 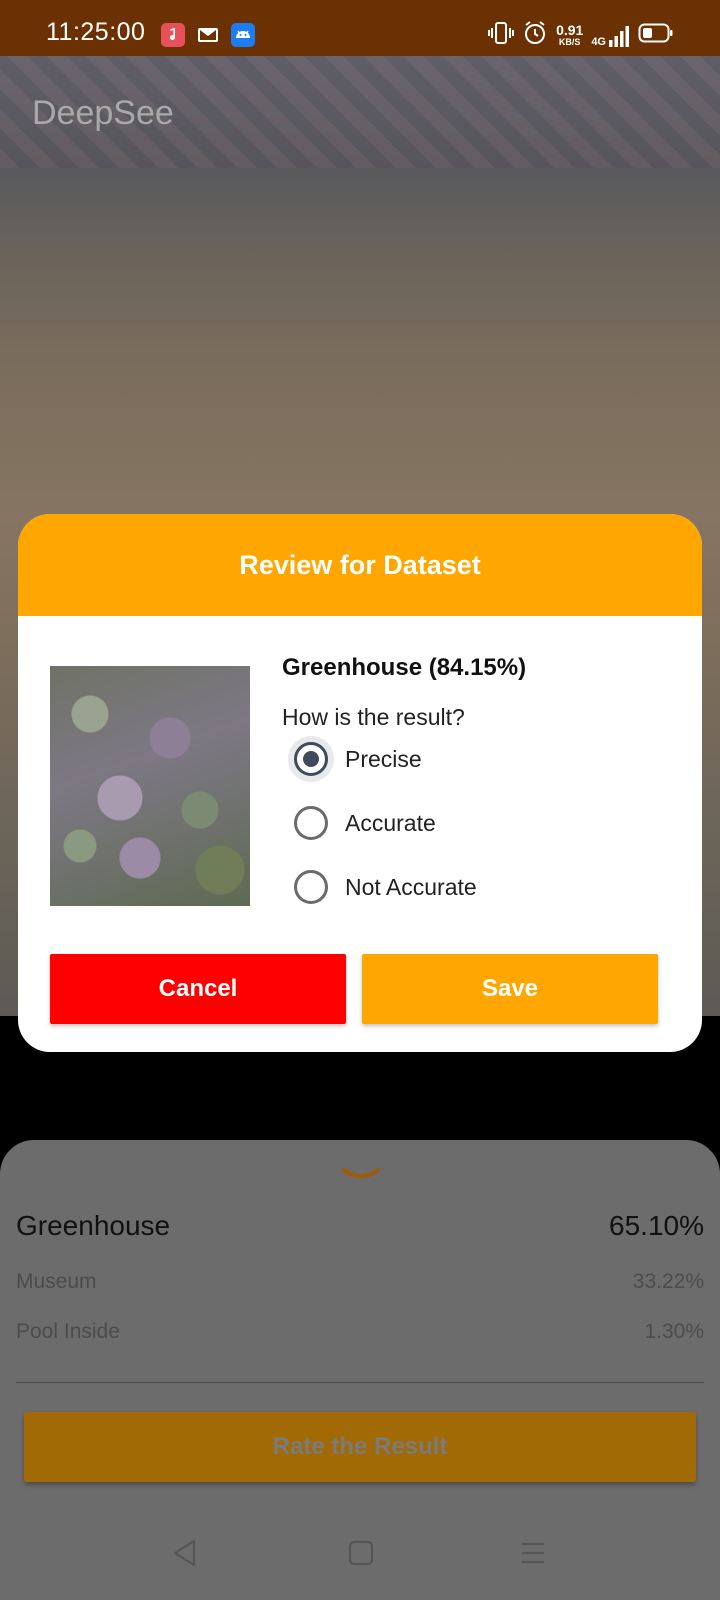 I want to click on battery-icon, so click(x=656, y=35).